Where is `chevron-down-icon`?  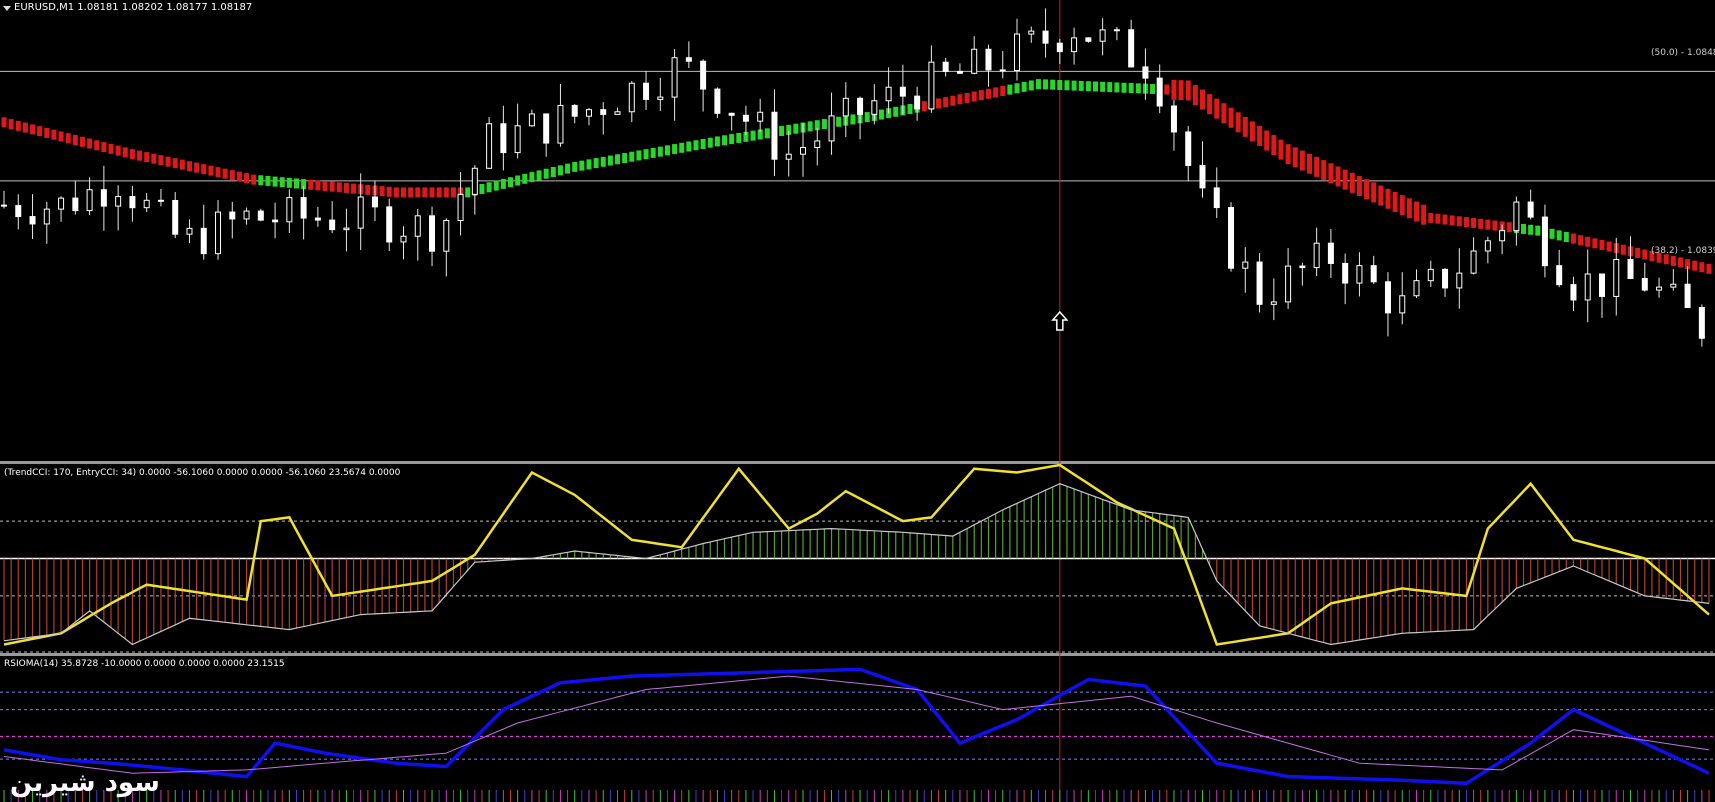
chevron-down-icon is located at coordinates (7, 8).